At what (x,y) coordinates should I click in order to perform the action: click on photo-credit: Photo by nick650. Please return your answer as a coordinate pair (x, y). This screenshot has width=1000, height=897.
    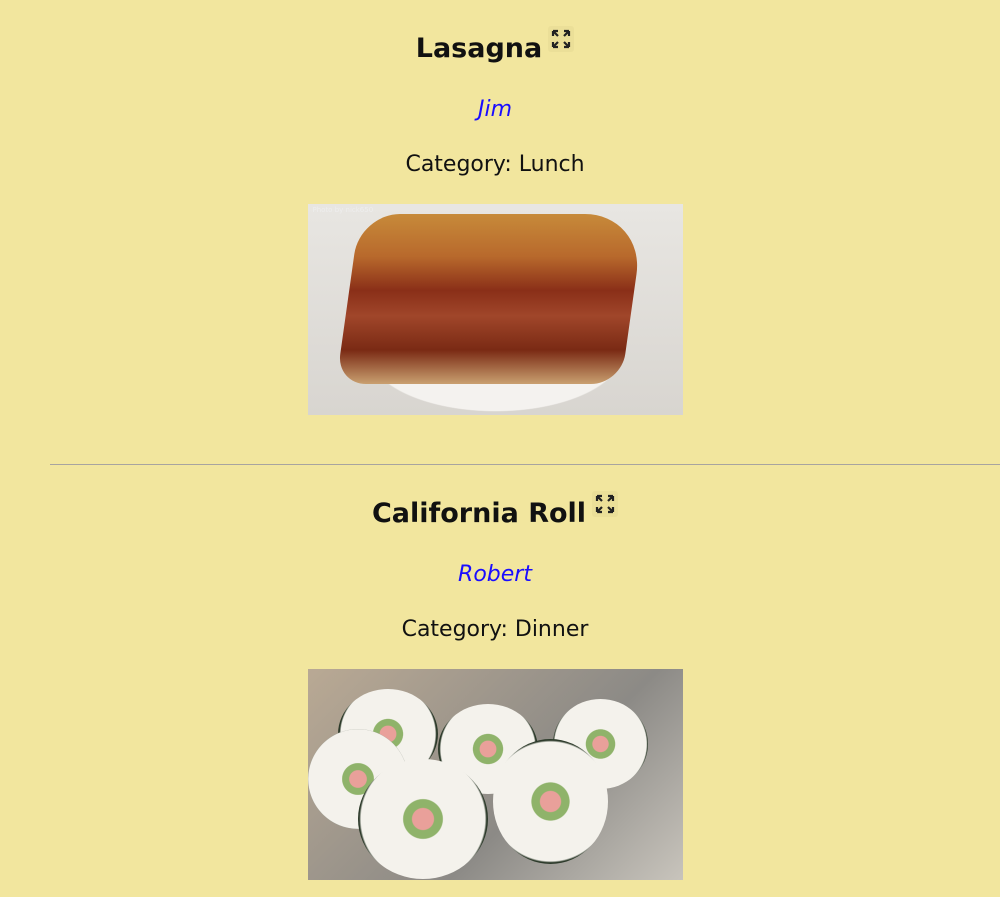
    Looking at the image, I should click on (343, 210).